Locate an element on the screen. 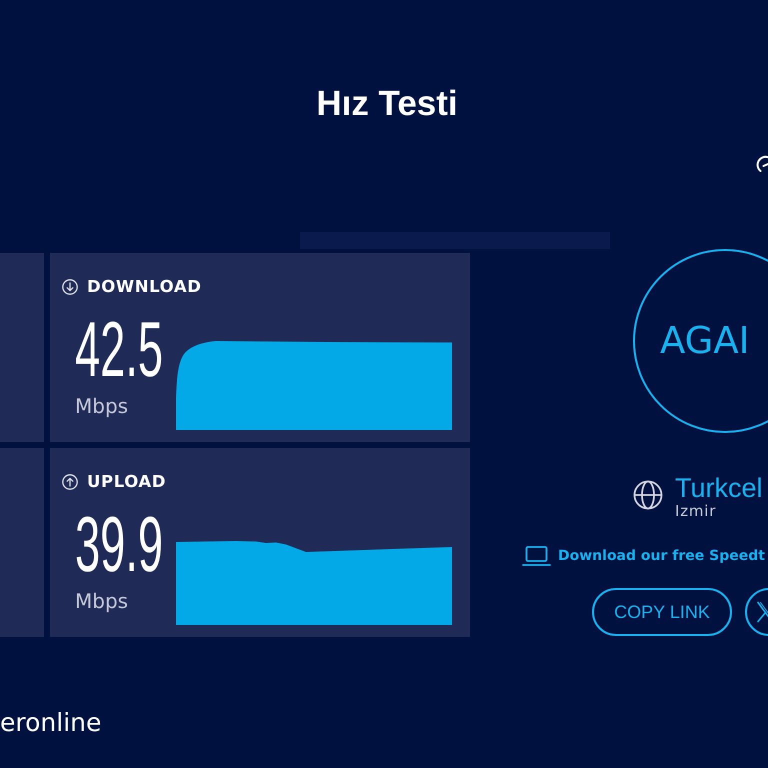 Image resolution: width=768 pixels, height=768 pixels. result-label: UPLOAD is located at coordinates (126, 482).